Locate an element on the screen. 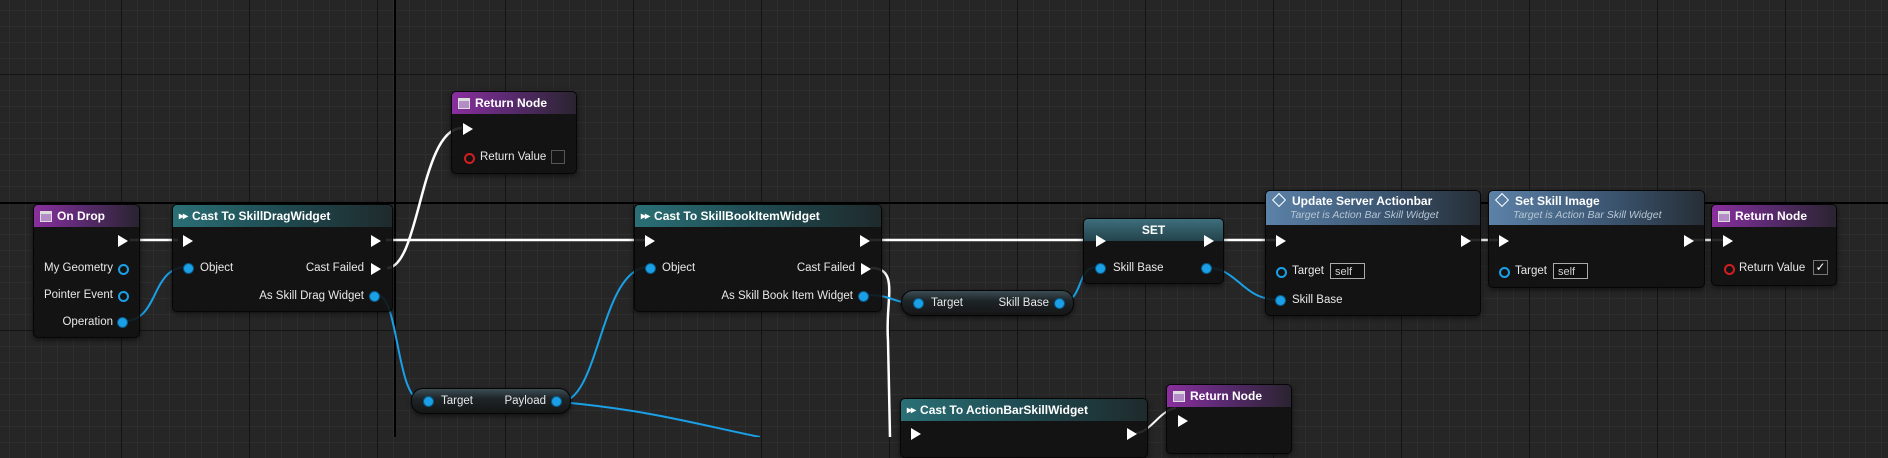 The height and width of the screenshot is (458, 1888). cast-skill-book-header: ▸▸ Cast To SkillBookItemWidget is located at coordinates (758, 216).